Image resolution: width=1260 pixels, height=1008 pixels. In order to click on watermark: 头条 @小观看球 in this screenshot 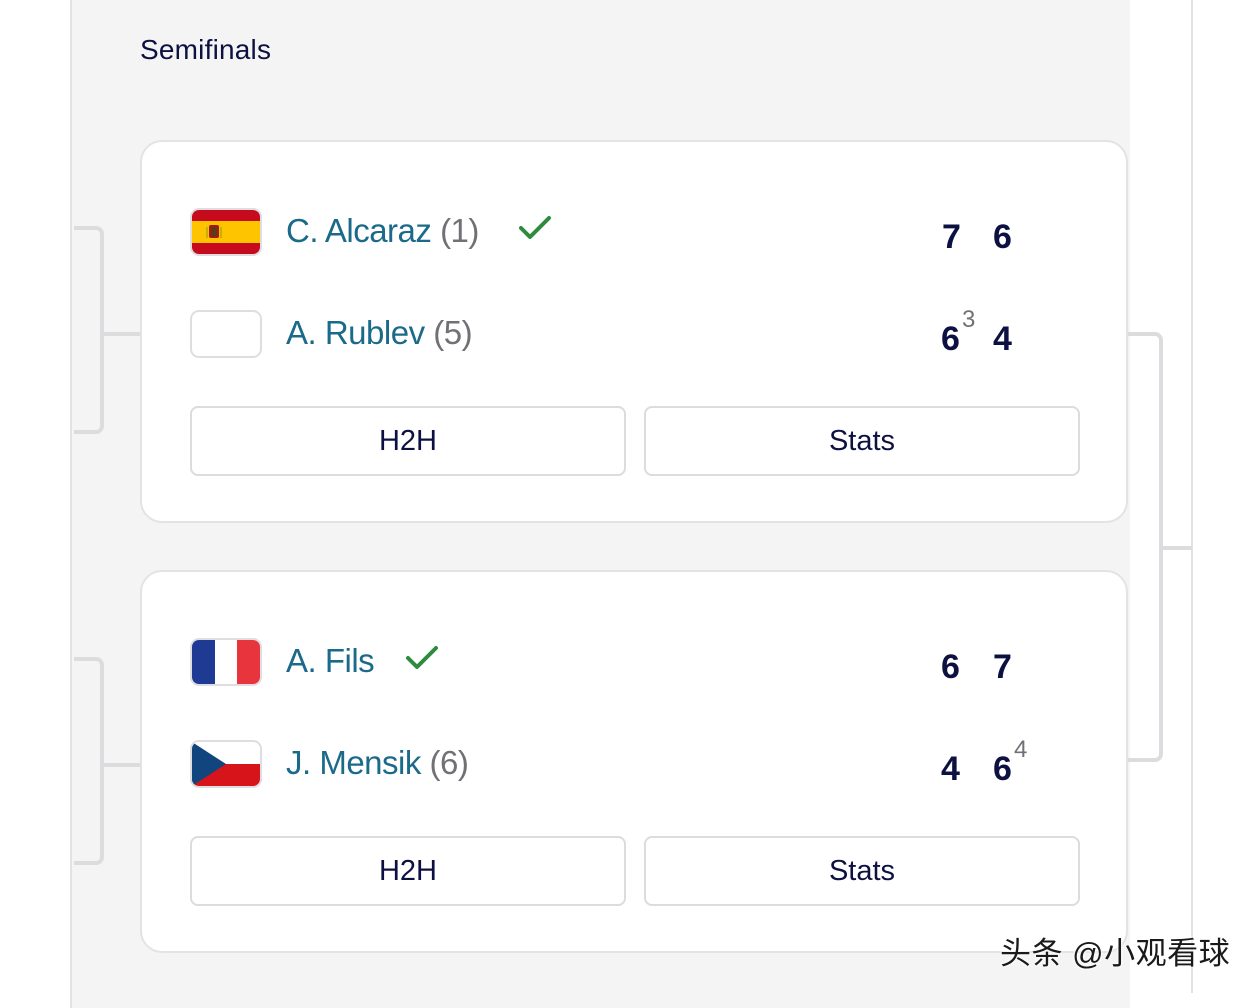, I will do `click(1115, 953)`.